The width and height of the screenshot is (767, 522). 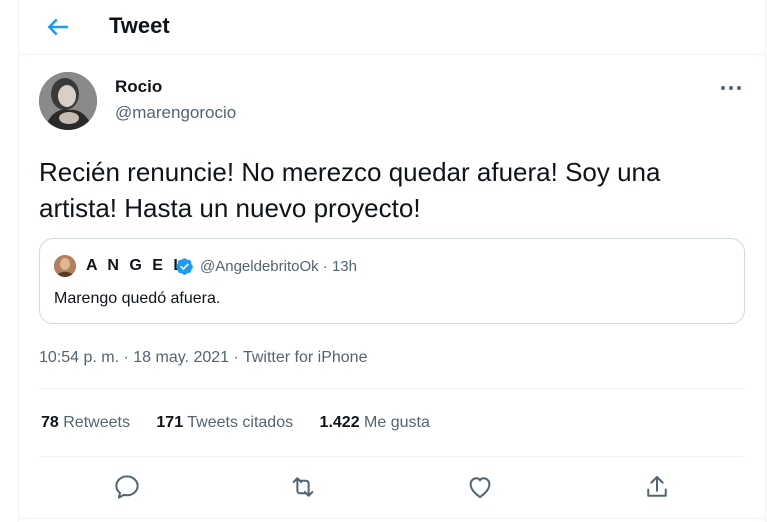 I want to click on author-avatar, so click(x=68, y=101).